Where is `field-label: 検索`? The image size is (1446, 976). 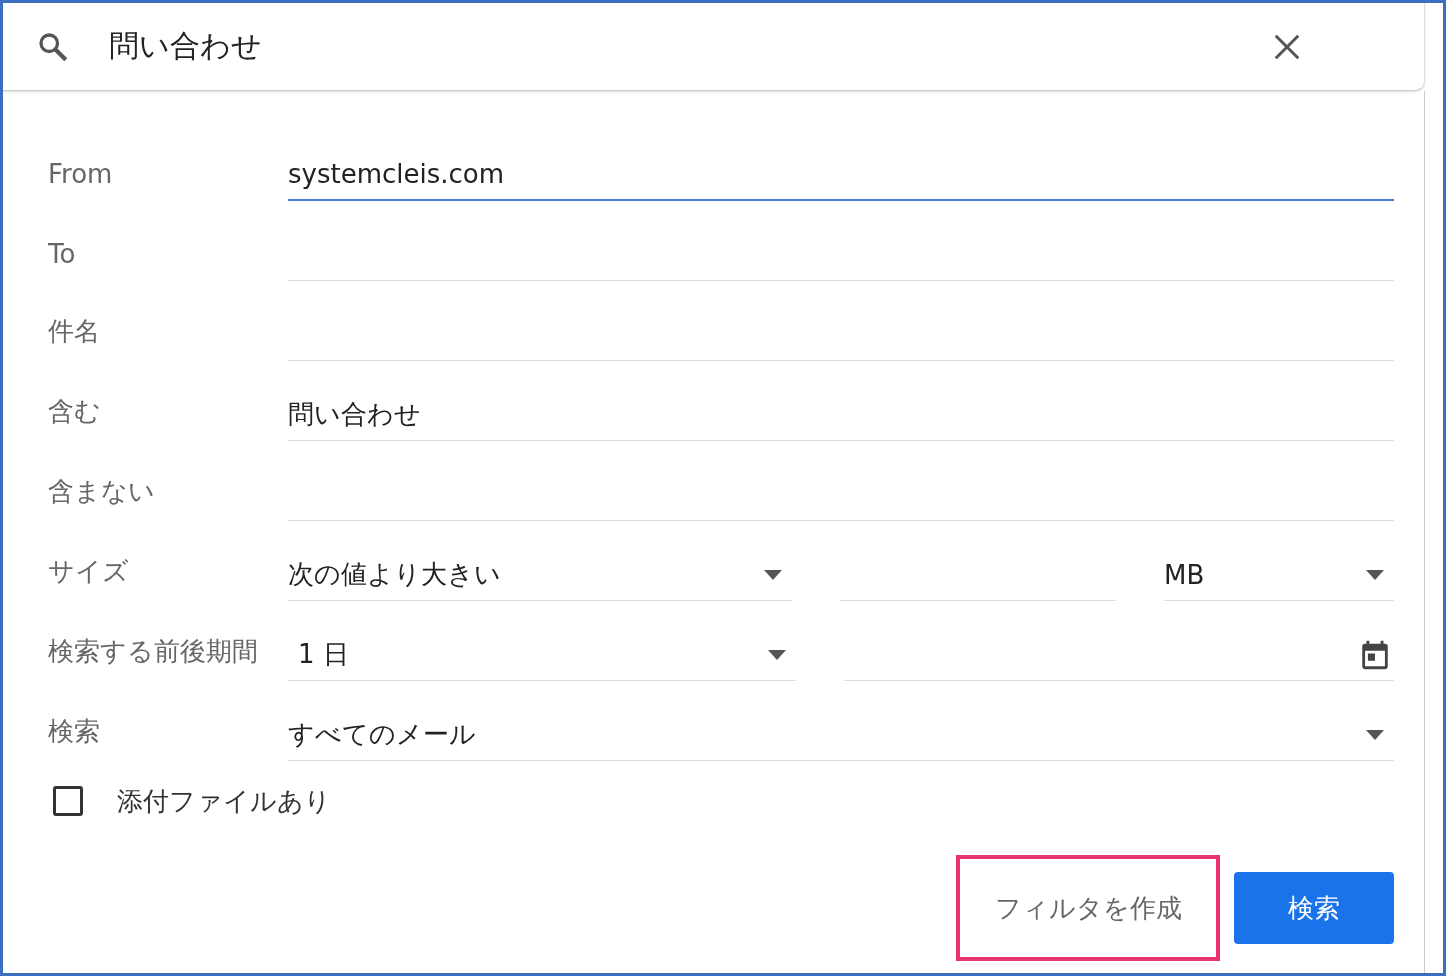 field-label: 検索 is located at coordinates (74, 731).